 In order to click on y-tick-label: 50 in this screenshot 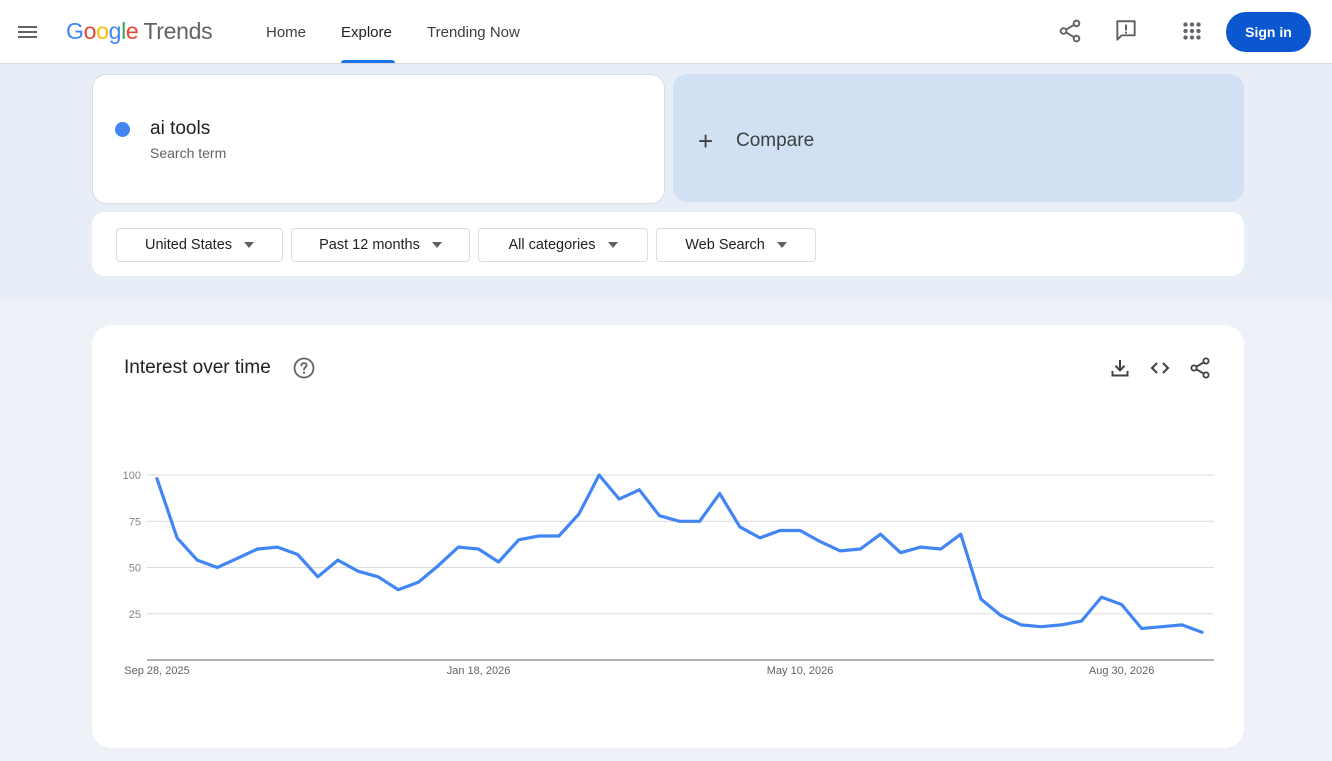, I will do `click(135, 569)`.